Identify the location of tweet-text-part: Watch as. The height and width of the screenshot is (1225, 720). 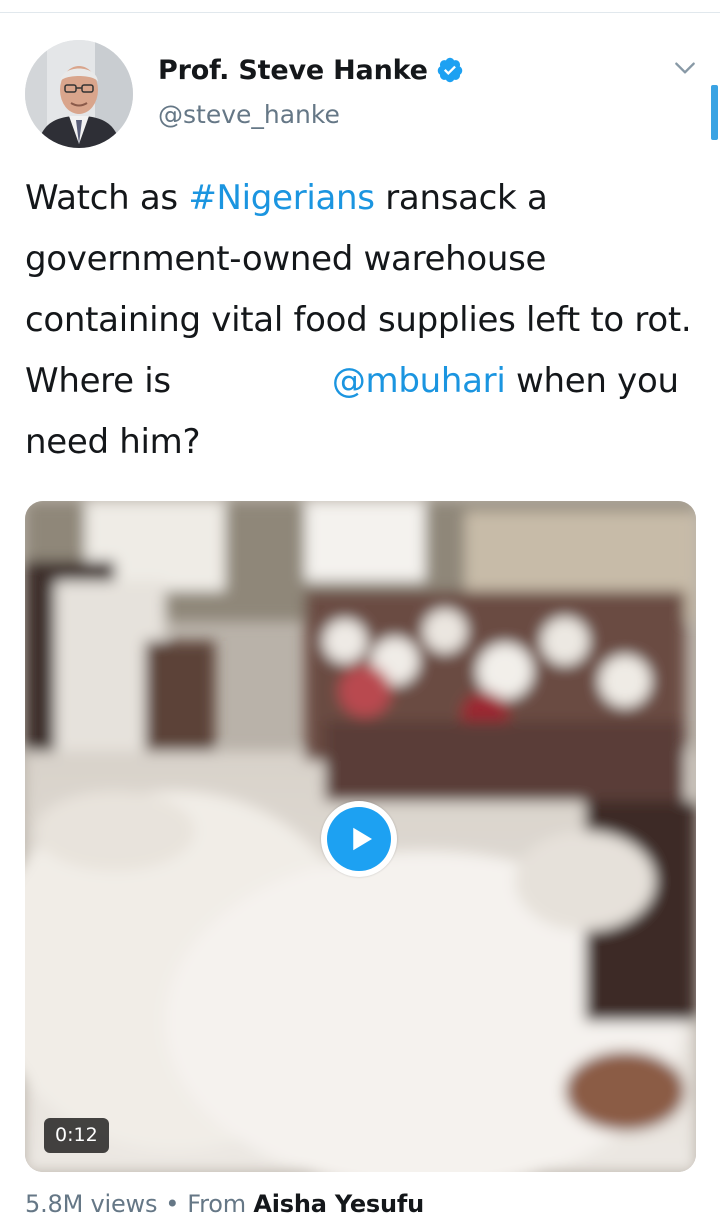
(107, 198).